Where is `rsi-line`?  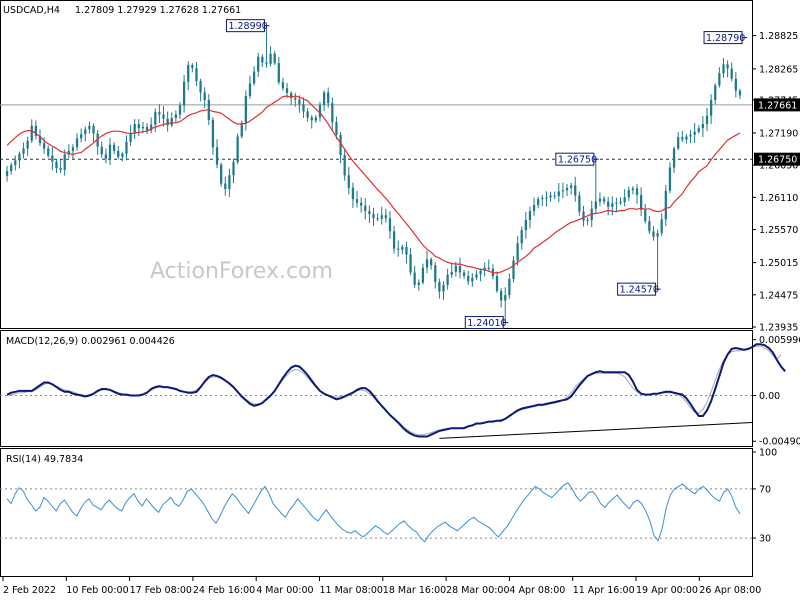
rsi-line is located at coordinates (373, 512).